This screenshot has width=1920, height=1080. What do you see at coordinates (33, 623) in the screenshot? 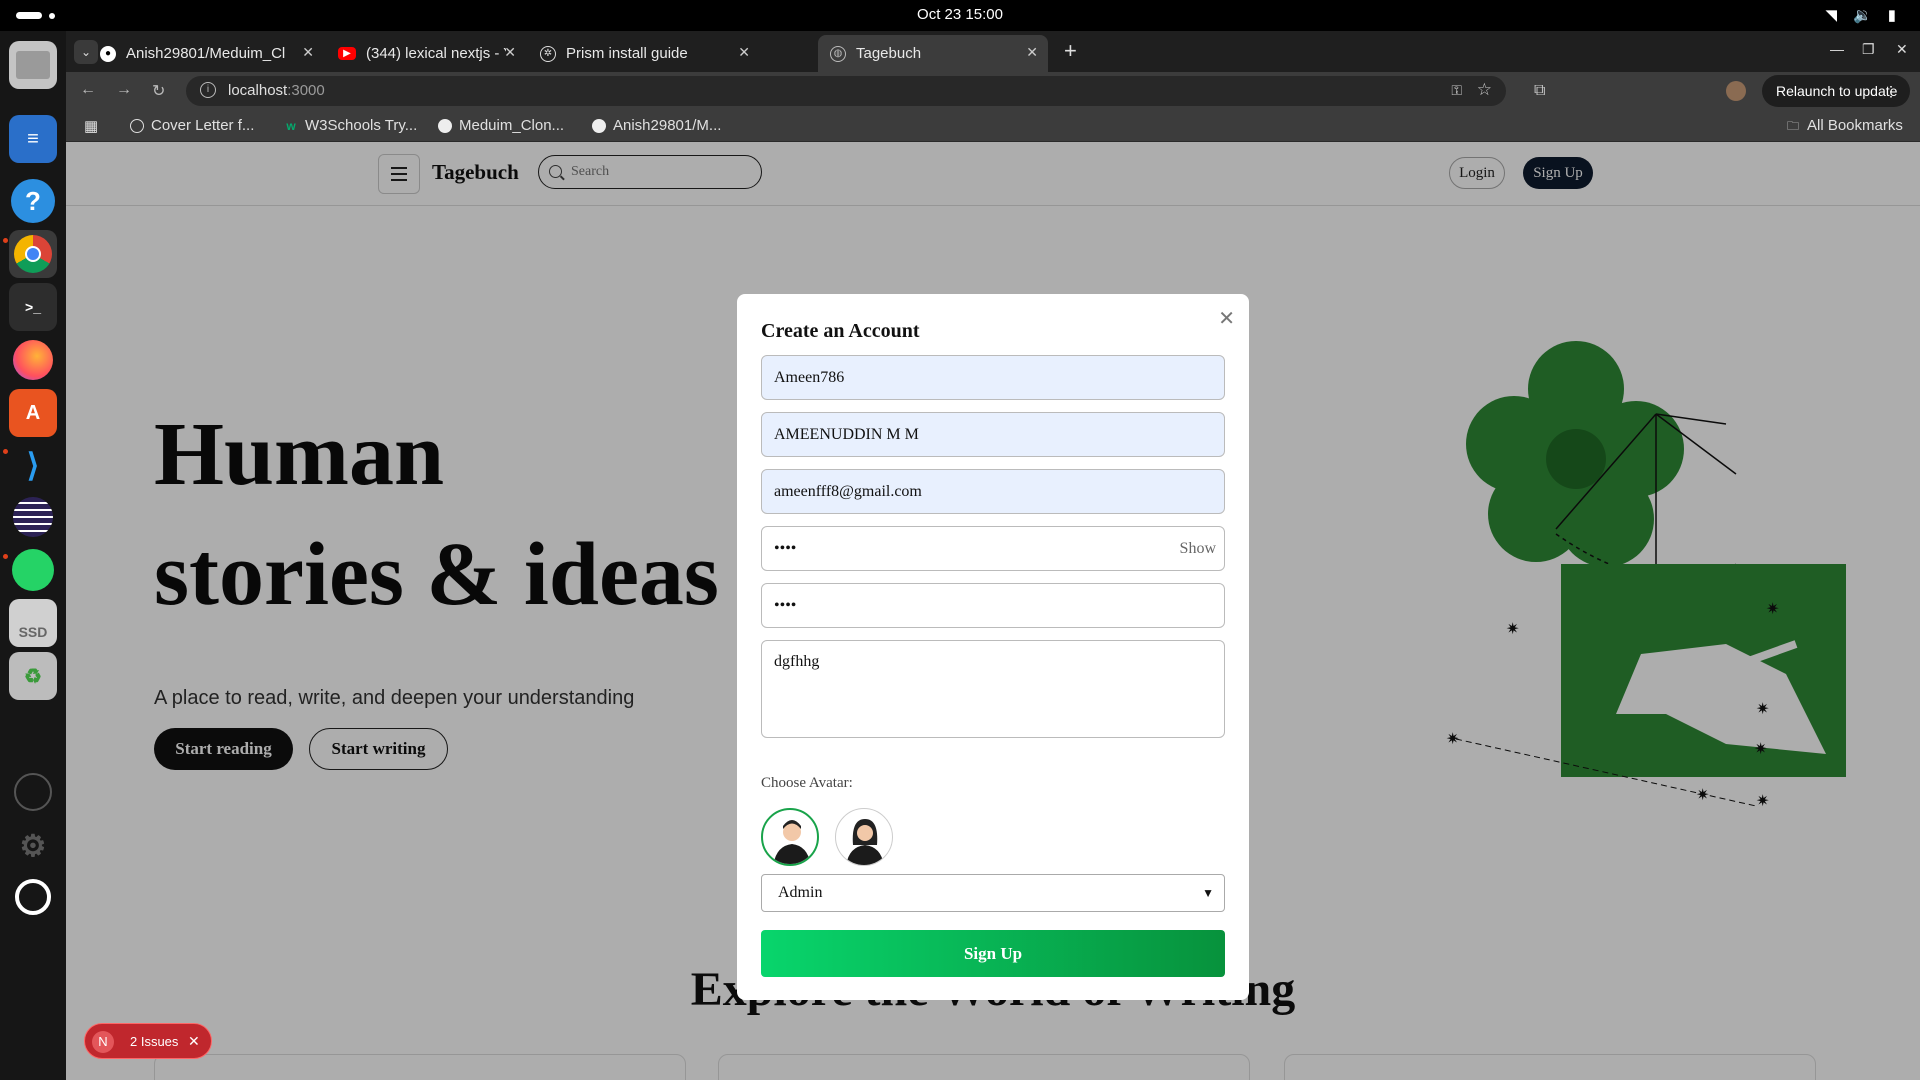
I see `ssd-drive-icon: SSD` at bounding box center [33, 623].